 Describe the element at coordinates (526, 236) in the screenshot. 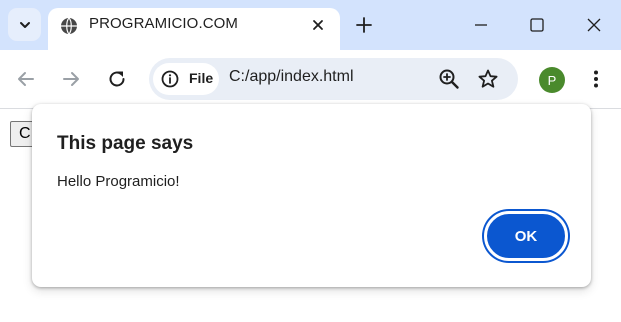

I see `ok-button: OK` at that location.